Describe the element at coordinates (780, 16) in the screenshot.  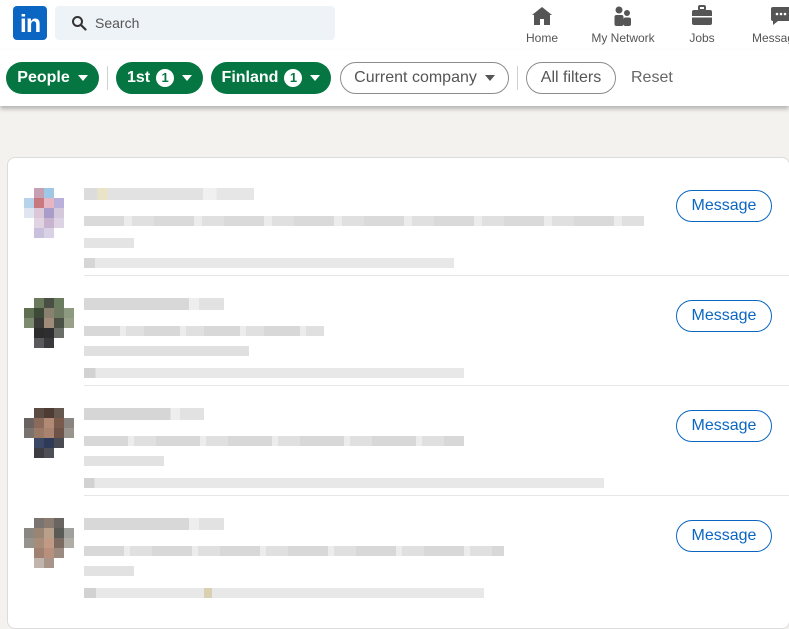
I see `messaging-icon` at that location.